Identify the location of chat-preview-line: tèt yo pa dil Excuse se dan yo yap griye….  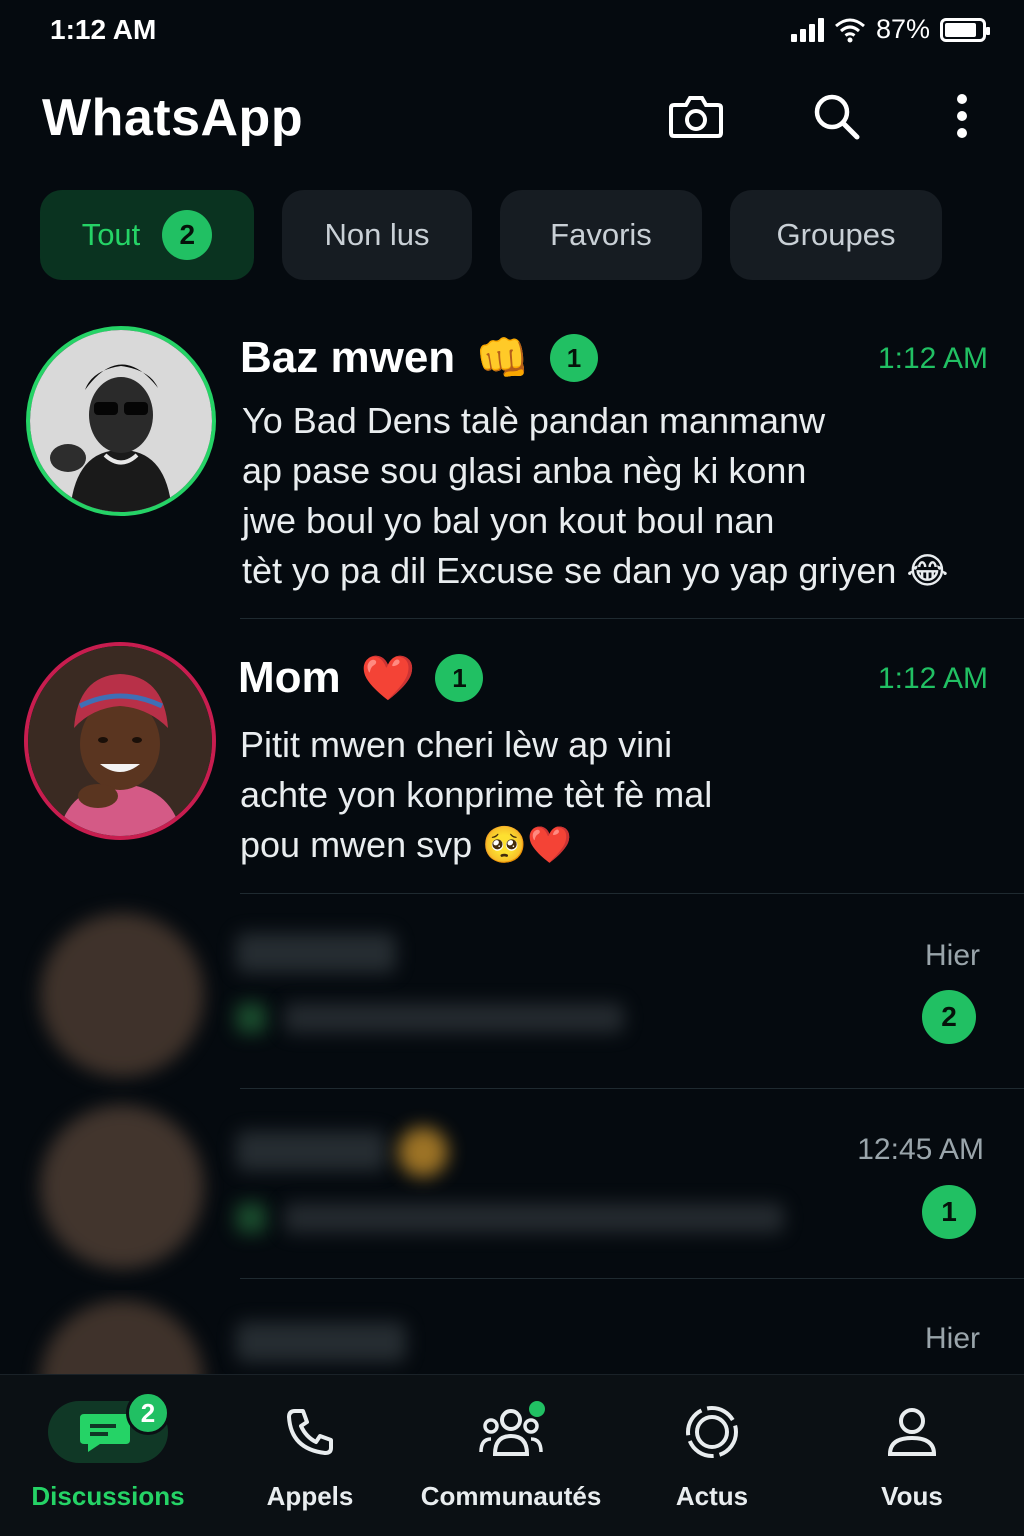
(595, 570).